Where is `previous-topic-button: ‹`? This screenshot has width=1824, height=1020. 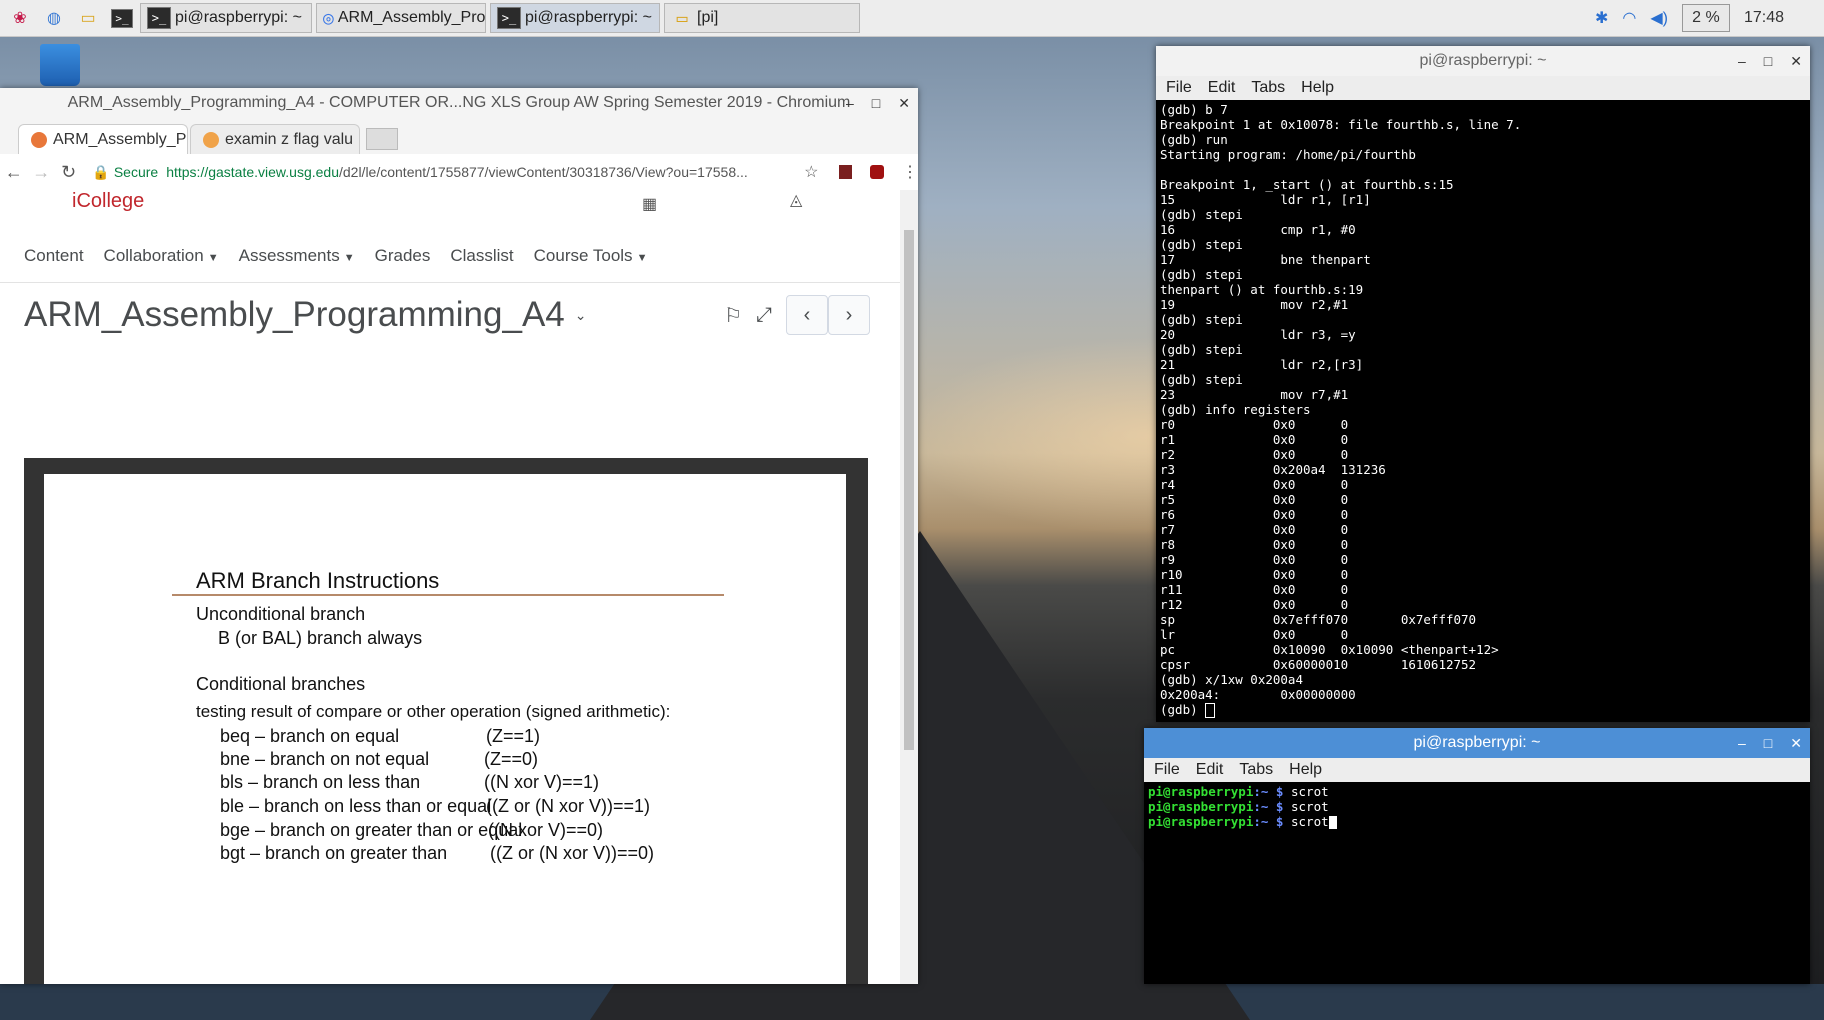 previous-topic-button: ‹ is located at coordinates (807, 315).